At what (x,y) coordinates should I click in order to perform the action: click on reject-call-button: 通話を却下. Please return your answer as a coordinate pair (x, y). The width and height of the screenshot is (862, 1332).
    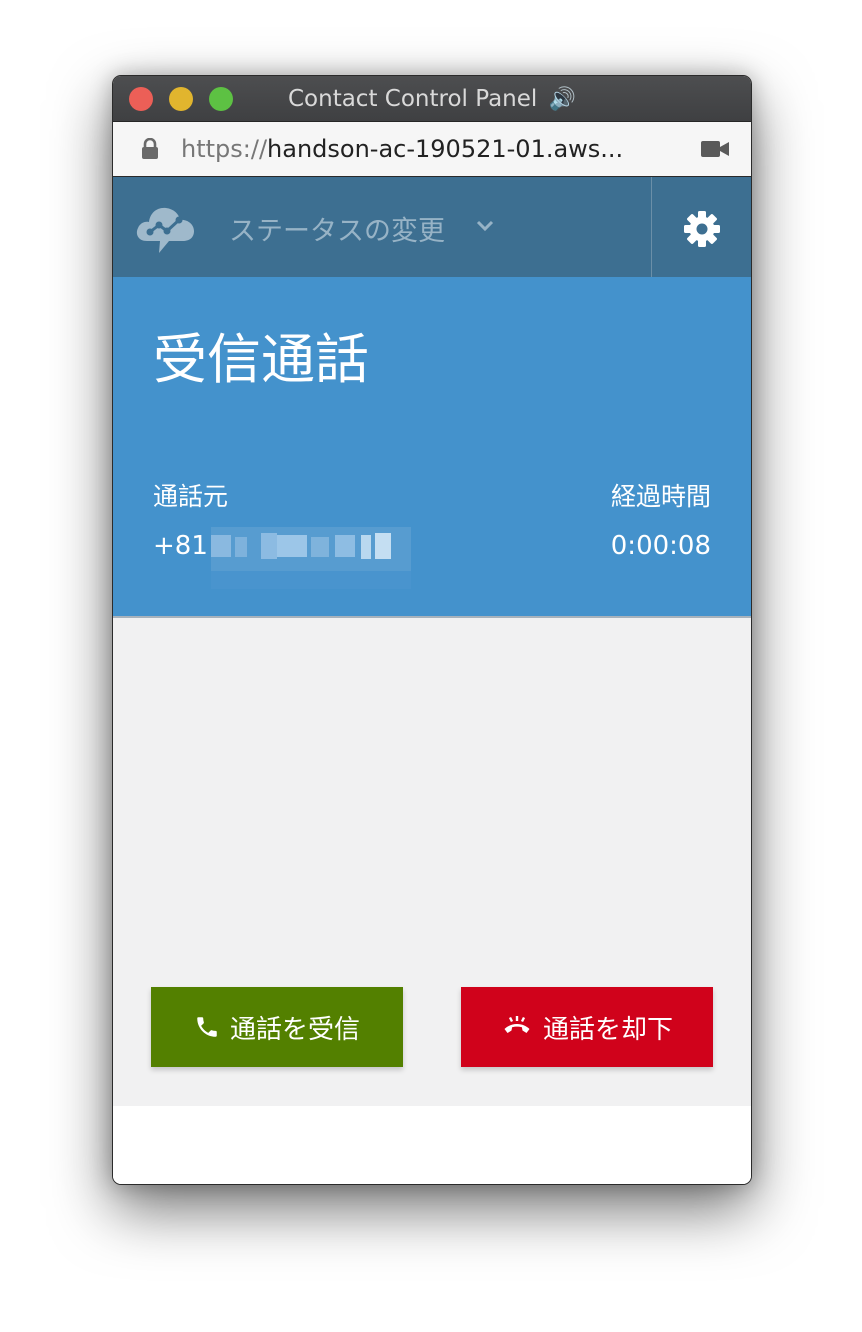
    Looking at the image, I should click on (587, 1027).